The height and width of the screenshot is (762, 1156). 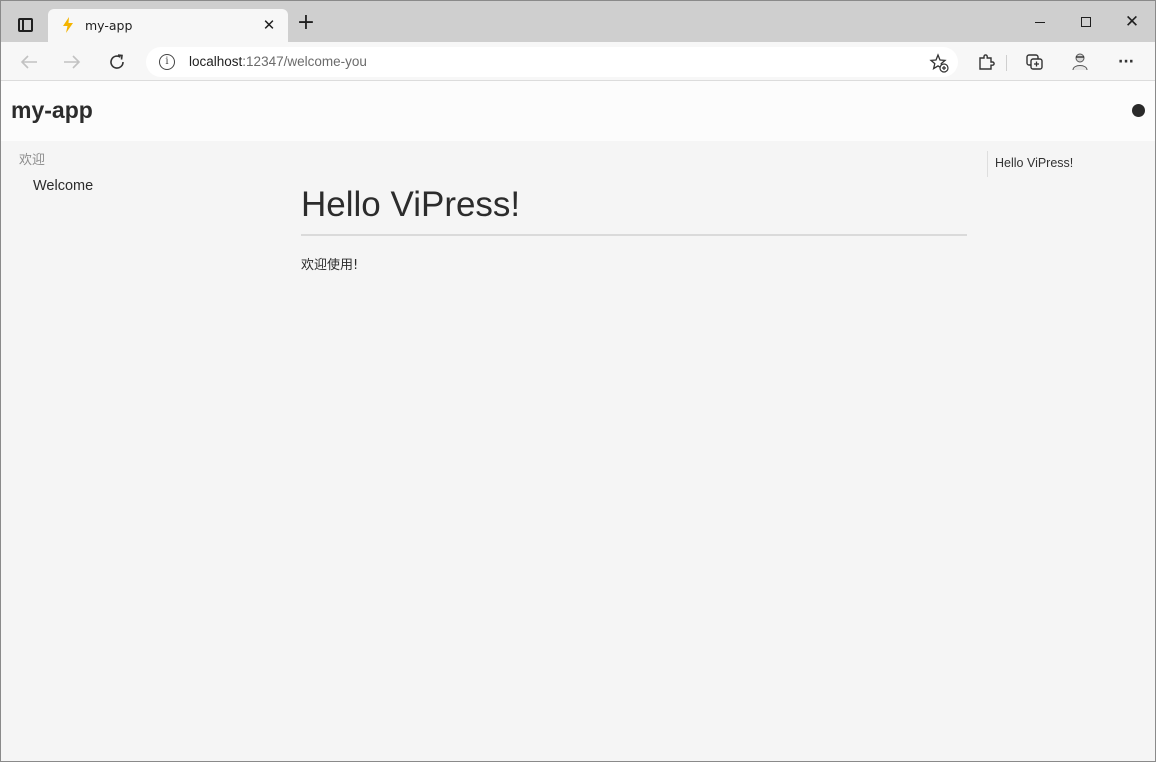 I want to click on reload-button, so click(x=117, y=62).